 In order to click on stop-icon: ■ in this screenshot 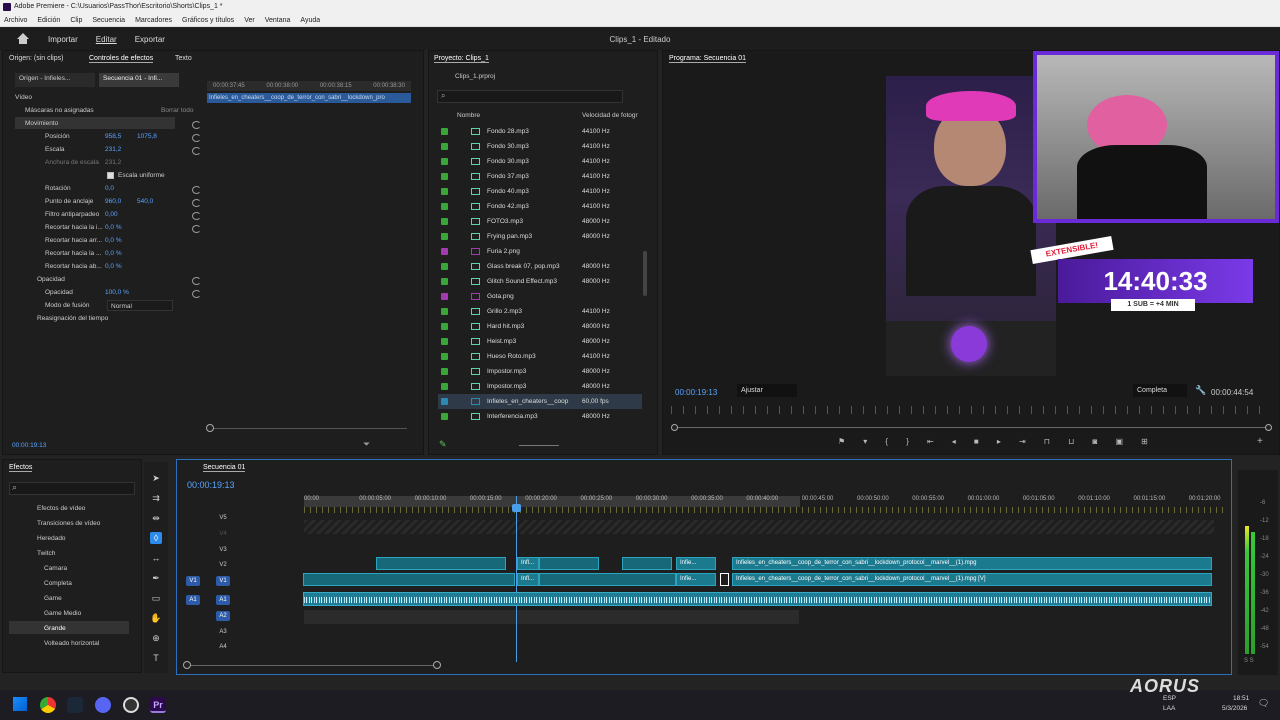, I will do `click(976, 443)`.